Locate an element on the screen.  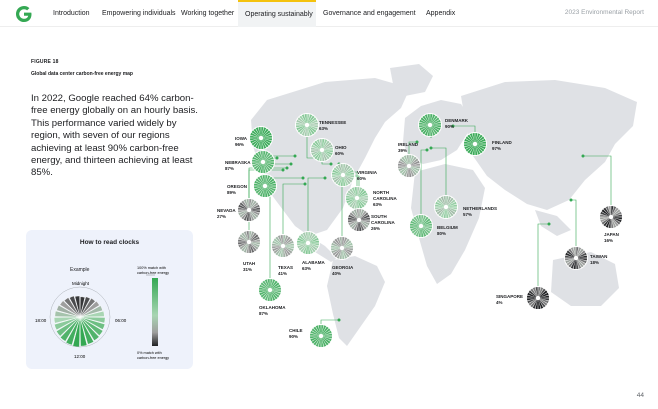
clock-ohio-face is located at coordinates (322, 150).